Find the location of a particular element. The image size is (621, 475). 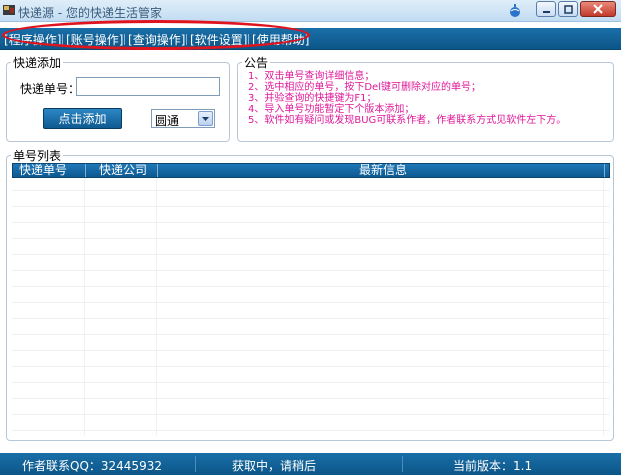

menu-help: [使用帮助] is located at coordinates (280, 39).